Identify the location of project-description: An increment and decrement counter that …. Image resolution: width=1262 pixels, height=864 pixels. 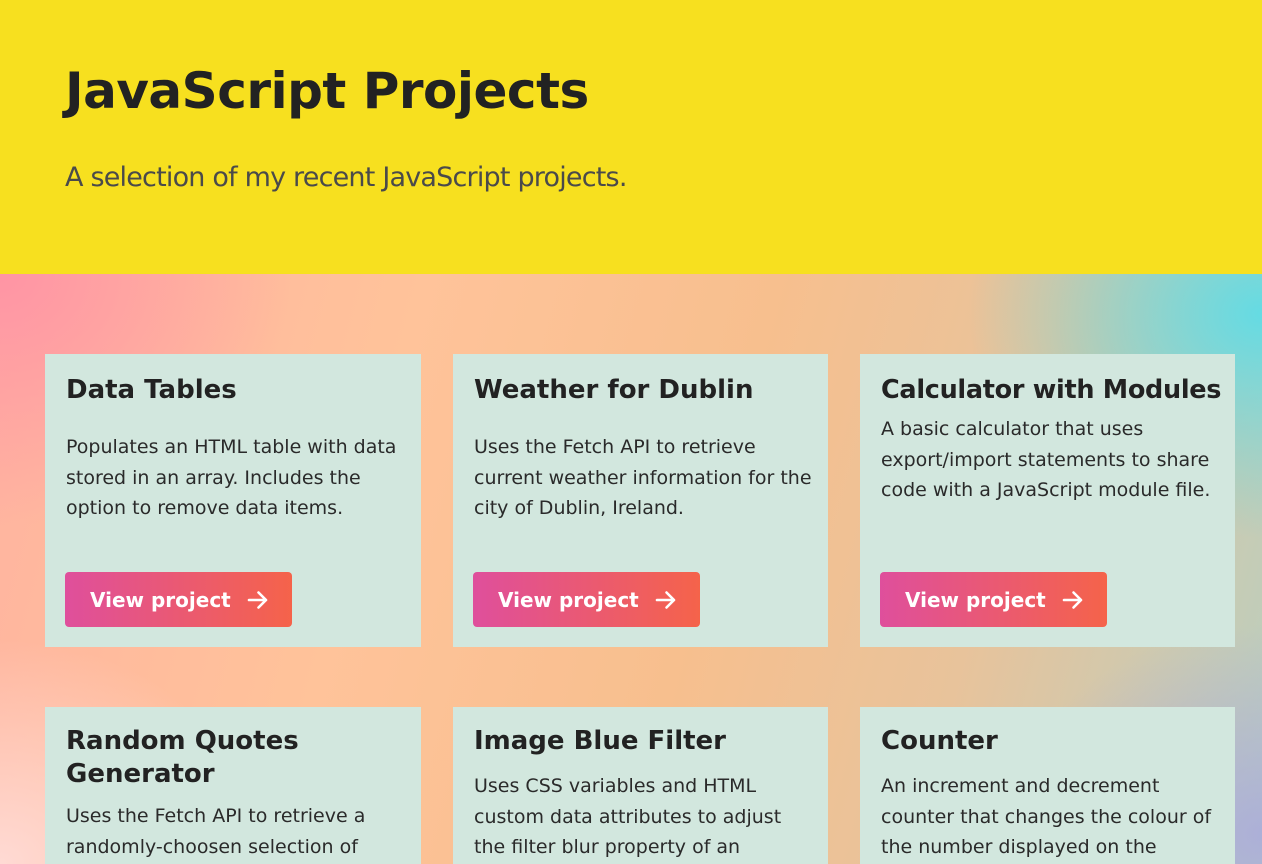
(1046, 816).